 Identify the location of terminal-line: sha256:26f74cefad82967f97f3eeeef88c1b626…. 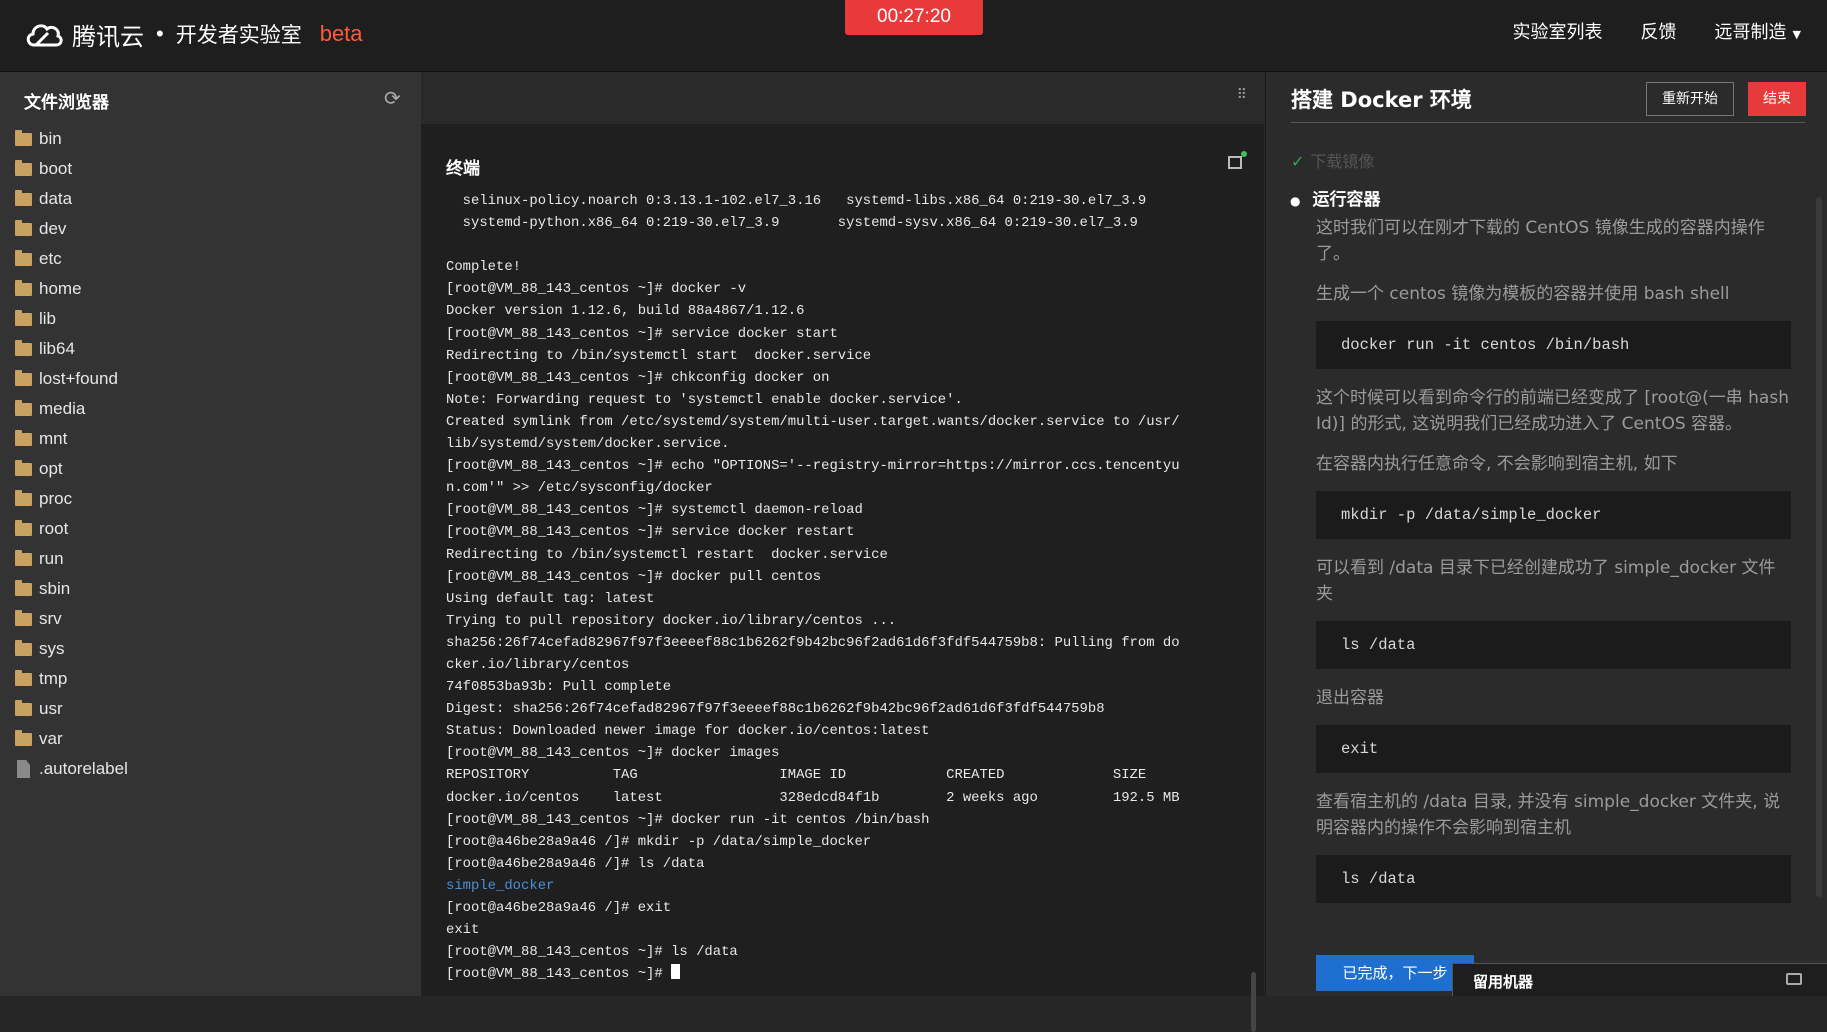
(846, 643).